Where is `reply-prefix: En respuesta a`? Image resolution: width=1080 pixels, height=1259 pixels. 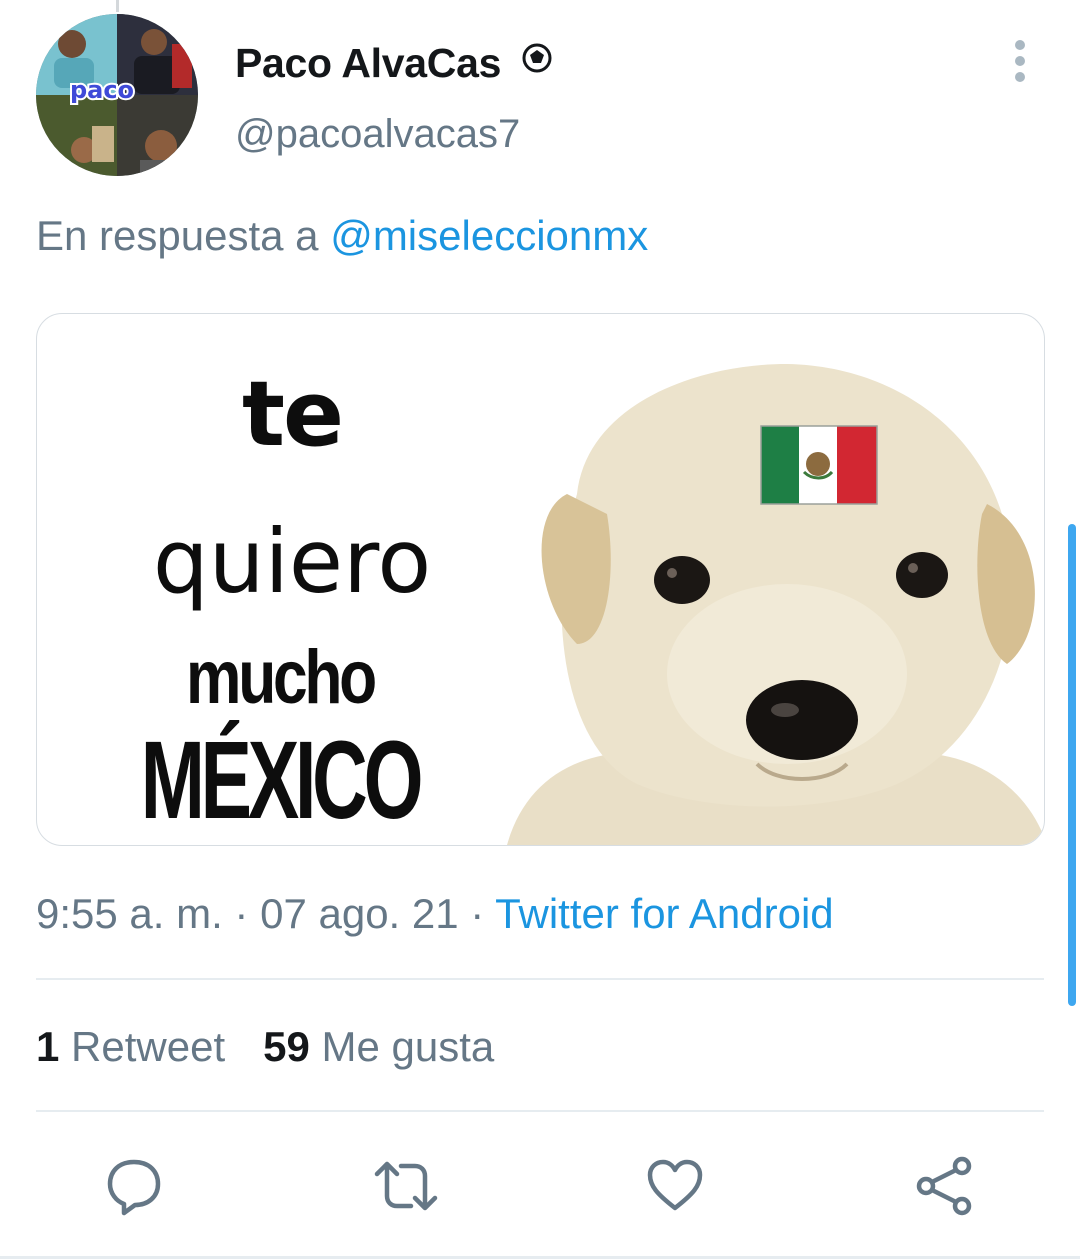 reply-prefix: En respuesta a is located at coordinates (177, 235).